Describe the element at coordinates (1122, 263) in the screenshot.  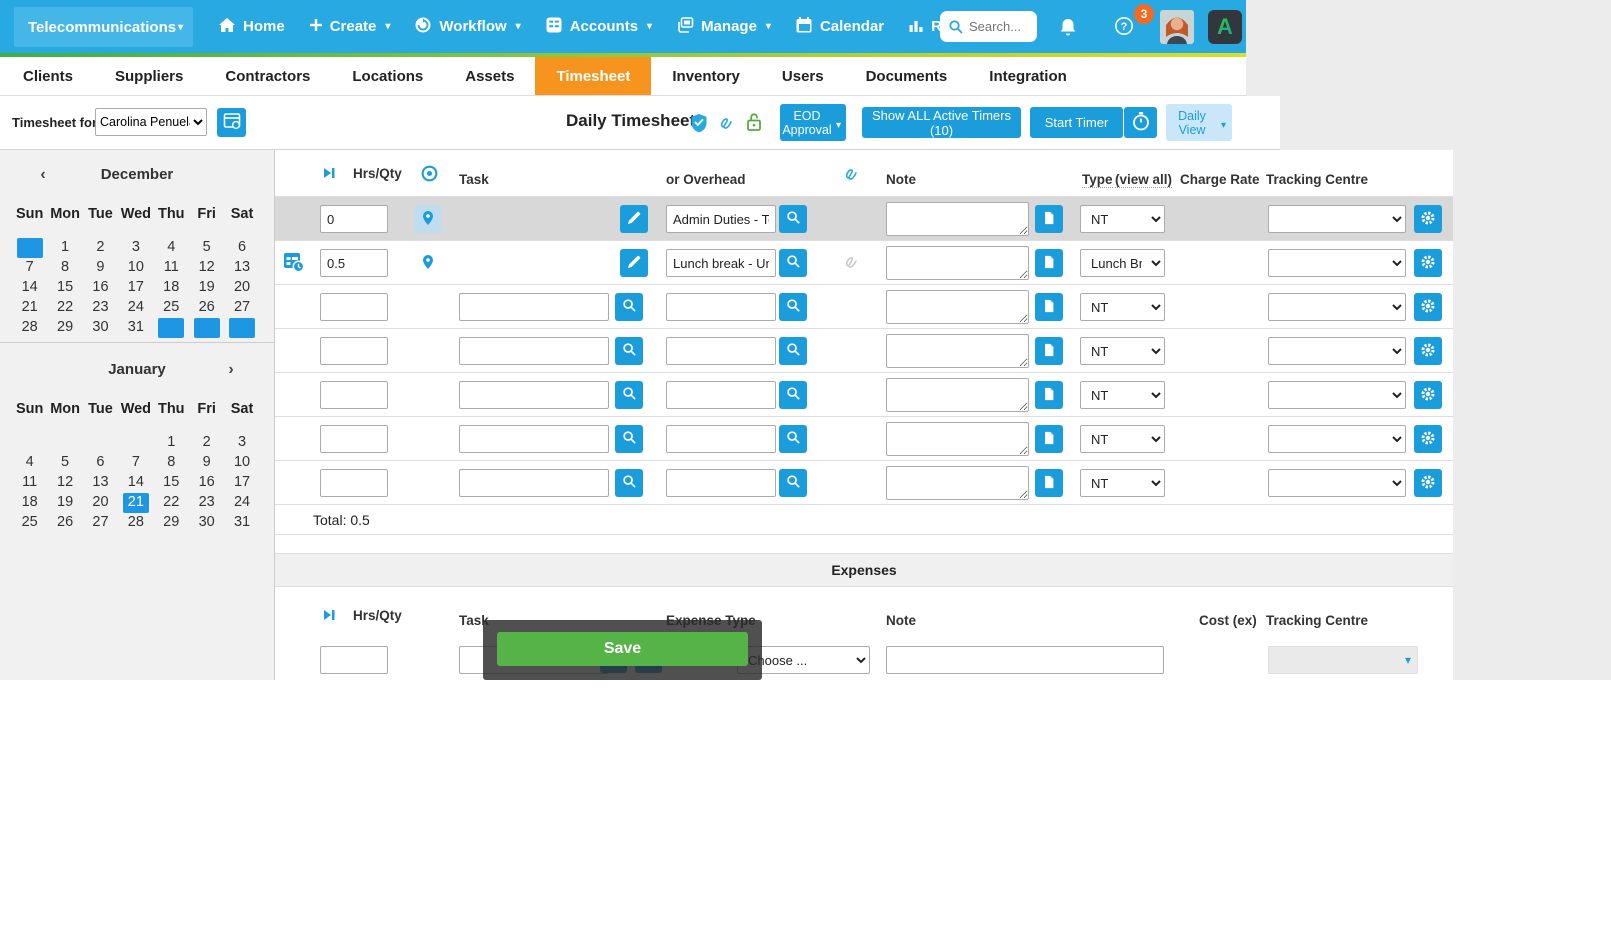
I see `type-select: Lunch Bre` at that location.